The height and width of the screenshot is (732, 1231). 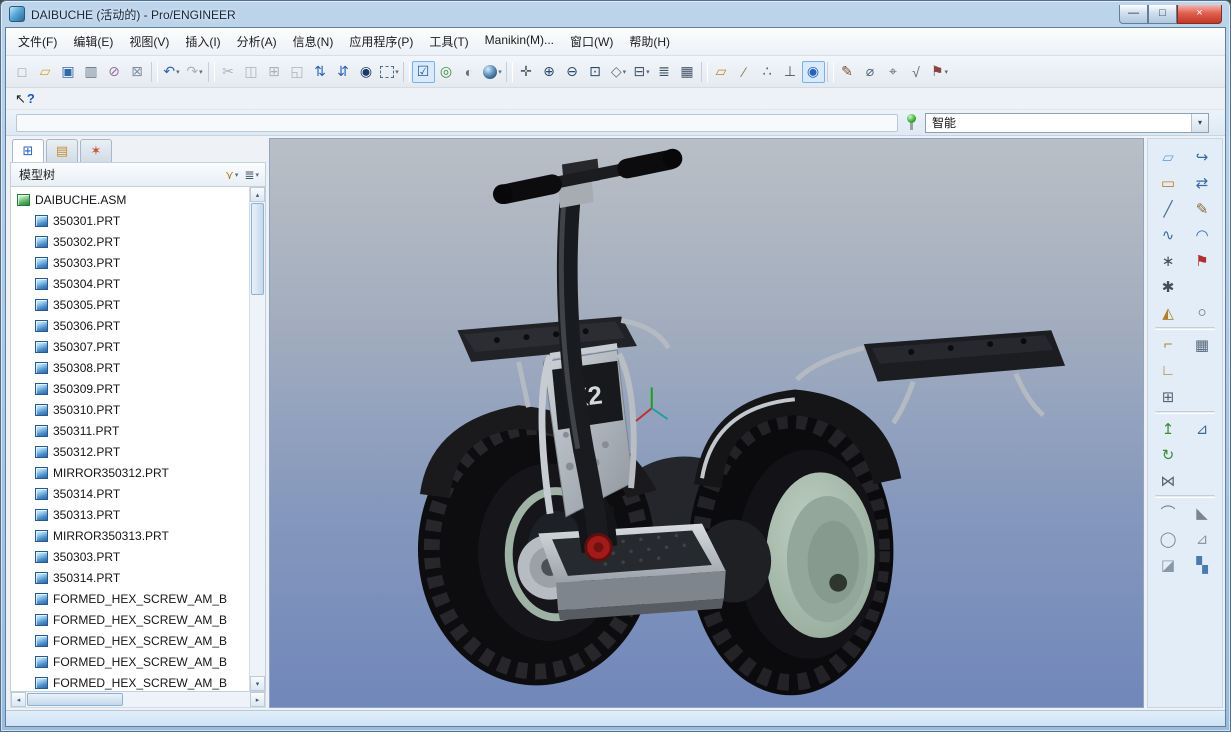 What do you see at coordinates (423, 71) in the screenshot?
I see `select-items-icon: ☑` at bounding box center [423, 71].